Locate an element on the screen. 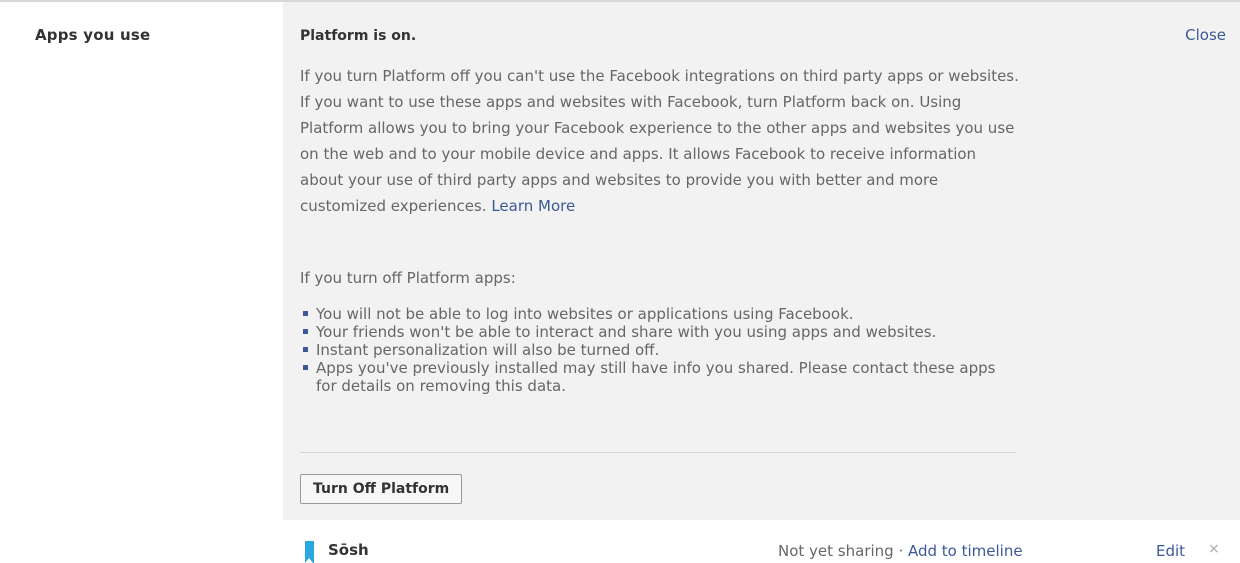 The image size is (1240, 563). app-sharing-status: Not yet sharing · Add to timeline is located at coordinates (900, 551).